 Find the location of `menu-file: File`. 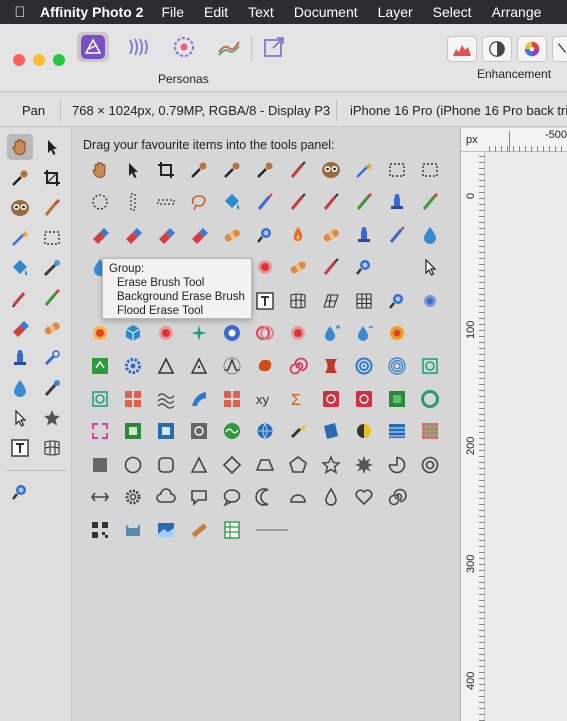

menu-file: File is located at coordinates (172, 12).